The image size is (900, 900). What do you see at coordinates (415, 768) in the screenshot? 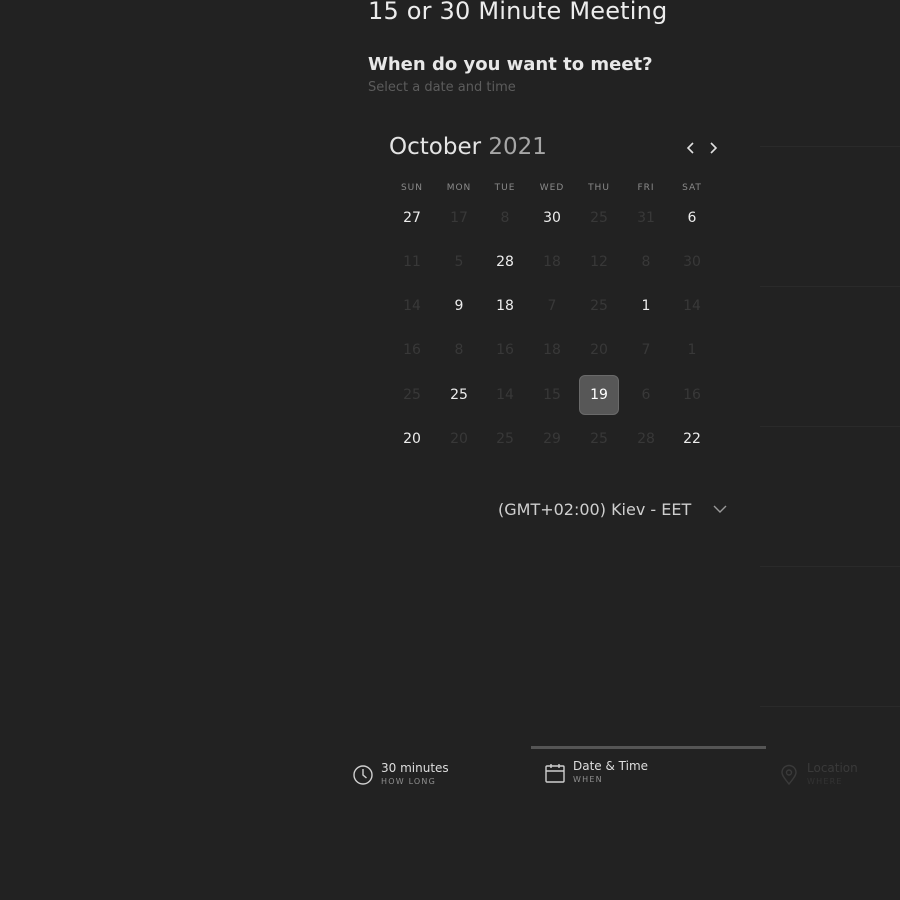
I see `step-duration-title: 30 minutes` at bounding box center [415, 768].